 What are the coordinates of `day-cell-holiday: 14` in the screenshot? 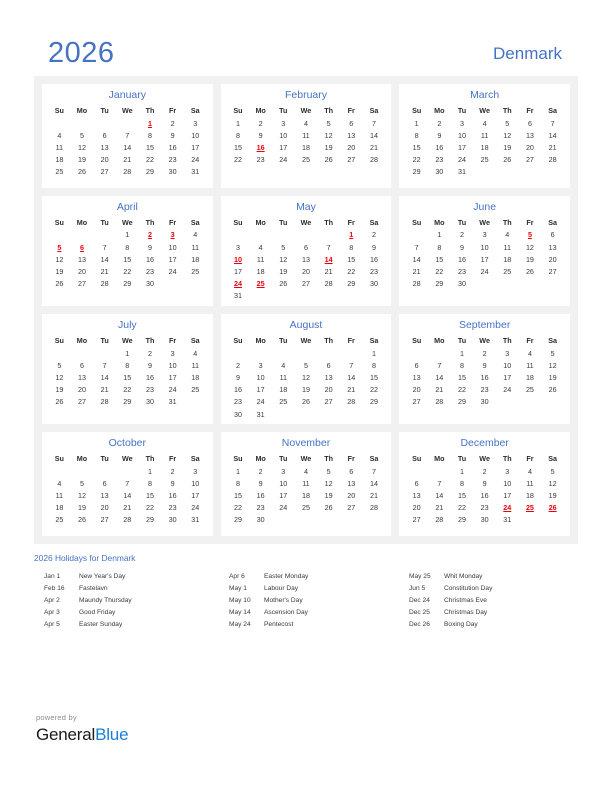 It's located at (328, 259).